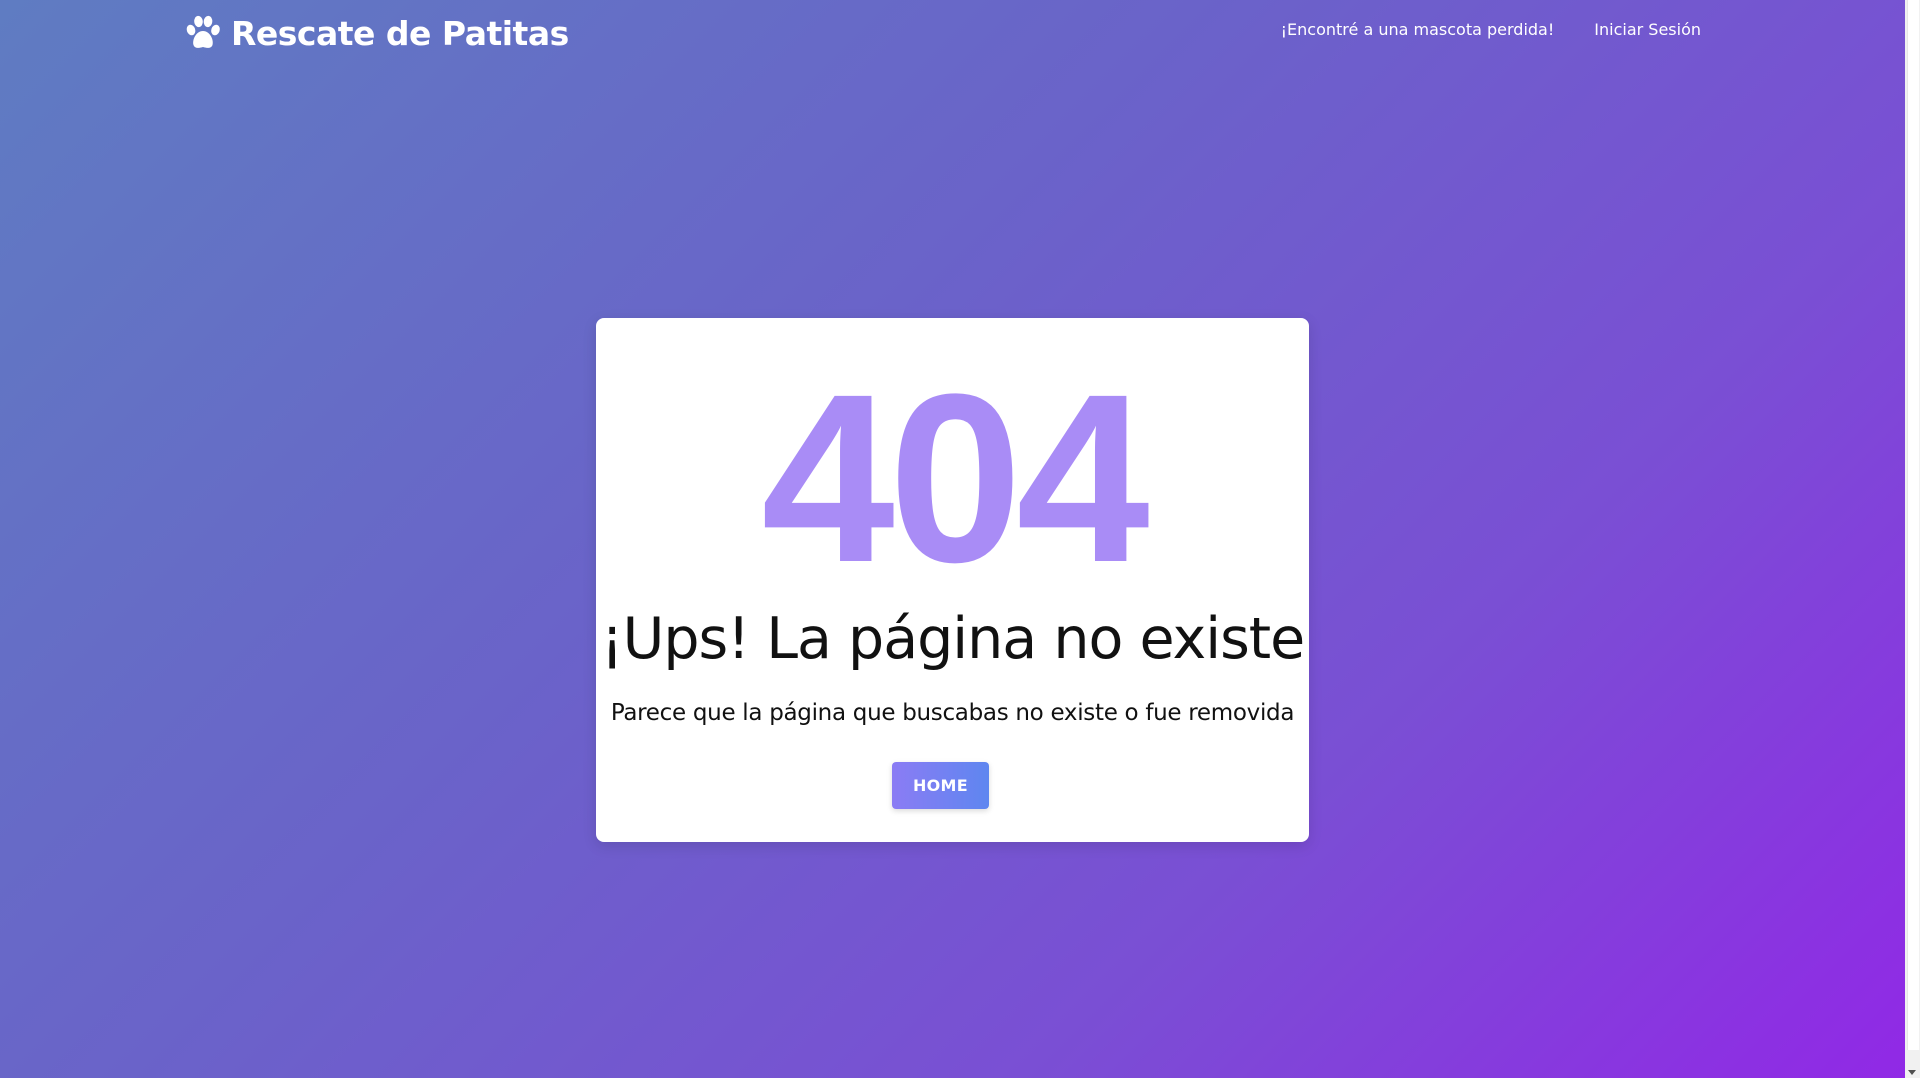 The image size is (1920, 1078). Describe the element at coordinates (1647, 29) in the screenshot. I see `nav-link-login: Iniciar Sesión` at that location.